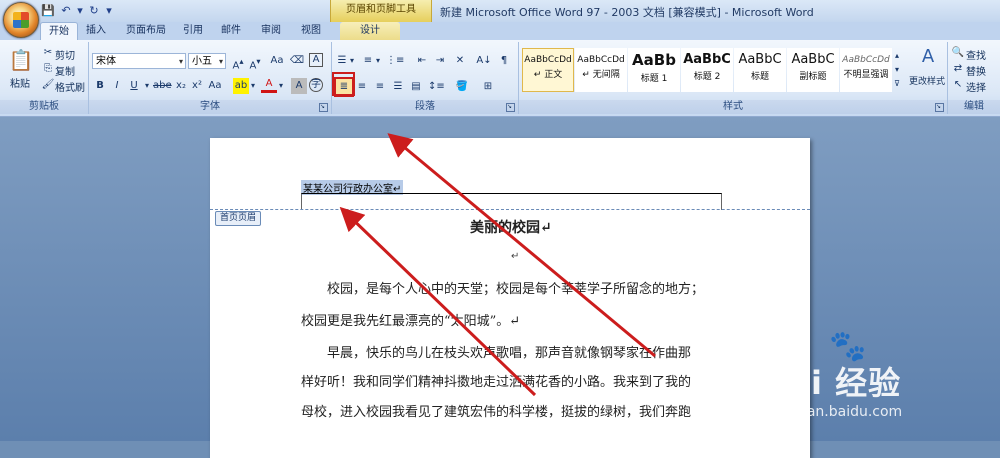  Describe the element at coordinates (510, 107) in the screenshot. I see `paragraph-dialog-launcher-icon: ↘` at that location.